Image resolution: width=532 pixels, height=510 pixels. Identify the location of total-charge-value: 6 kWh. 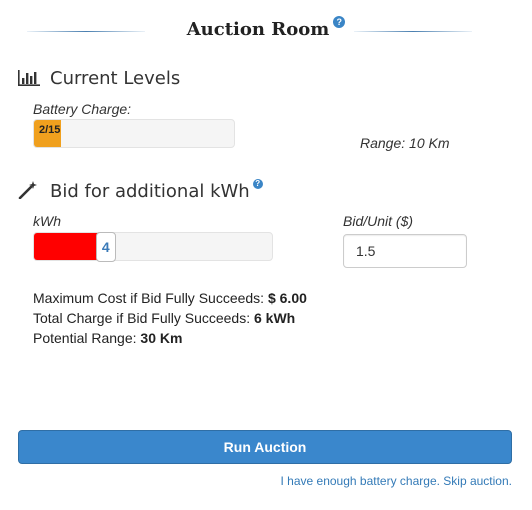
(275, 318).